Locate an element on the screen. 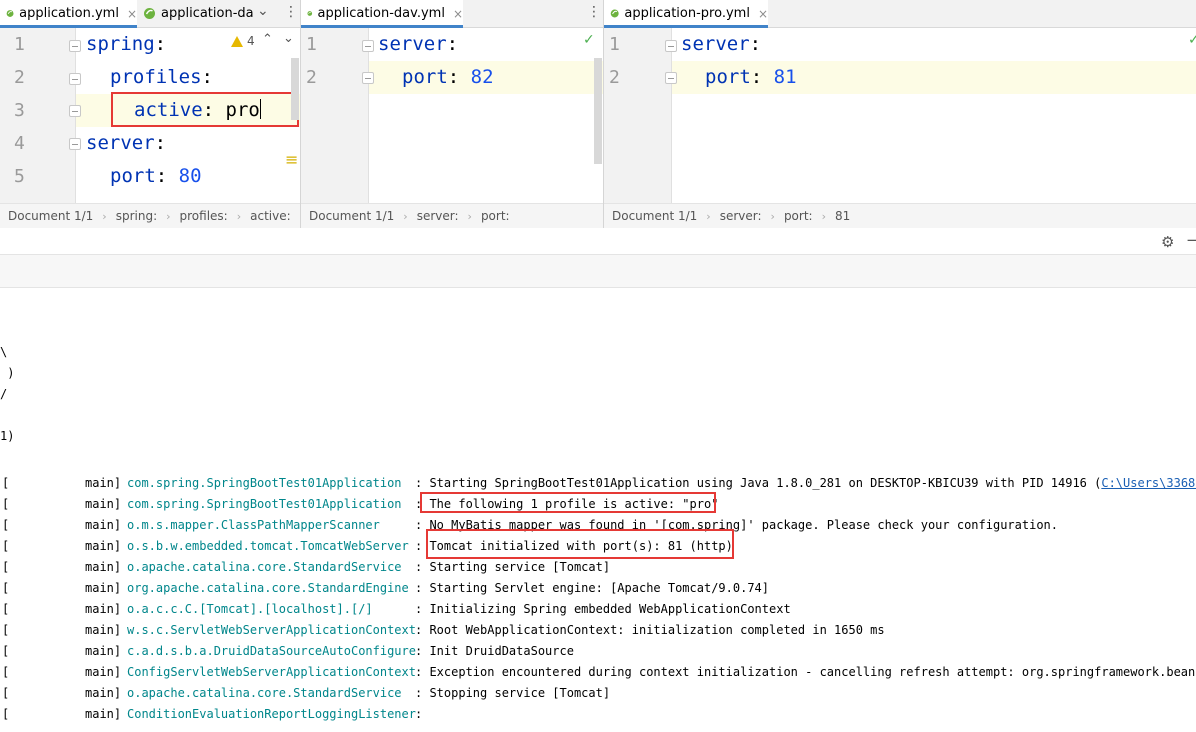 The width and height of the screenshot is (1196, 732). log-logger: ConfigServletWebServerApplicationContext is located at coordinates (271, 672).